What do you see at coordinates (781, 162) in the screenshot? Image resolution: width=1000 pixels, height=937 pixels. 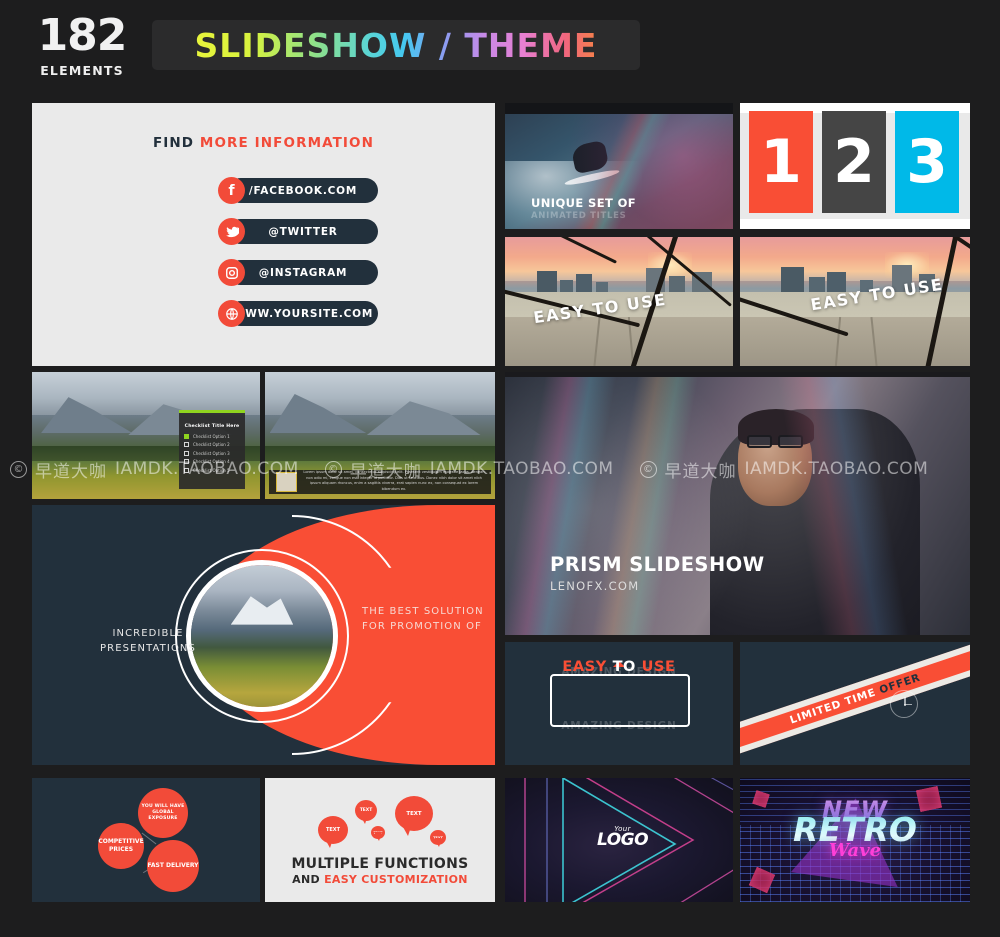 I see `number-block-1: 1` at bounding box center [781, 162].